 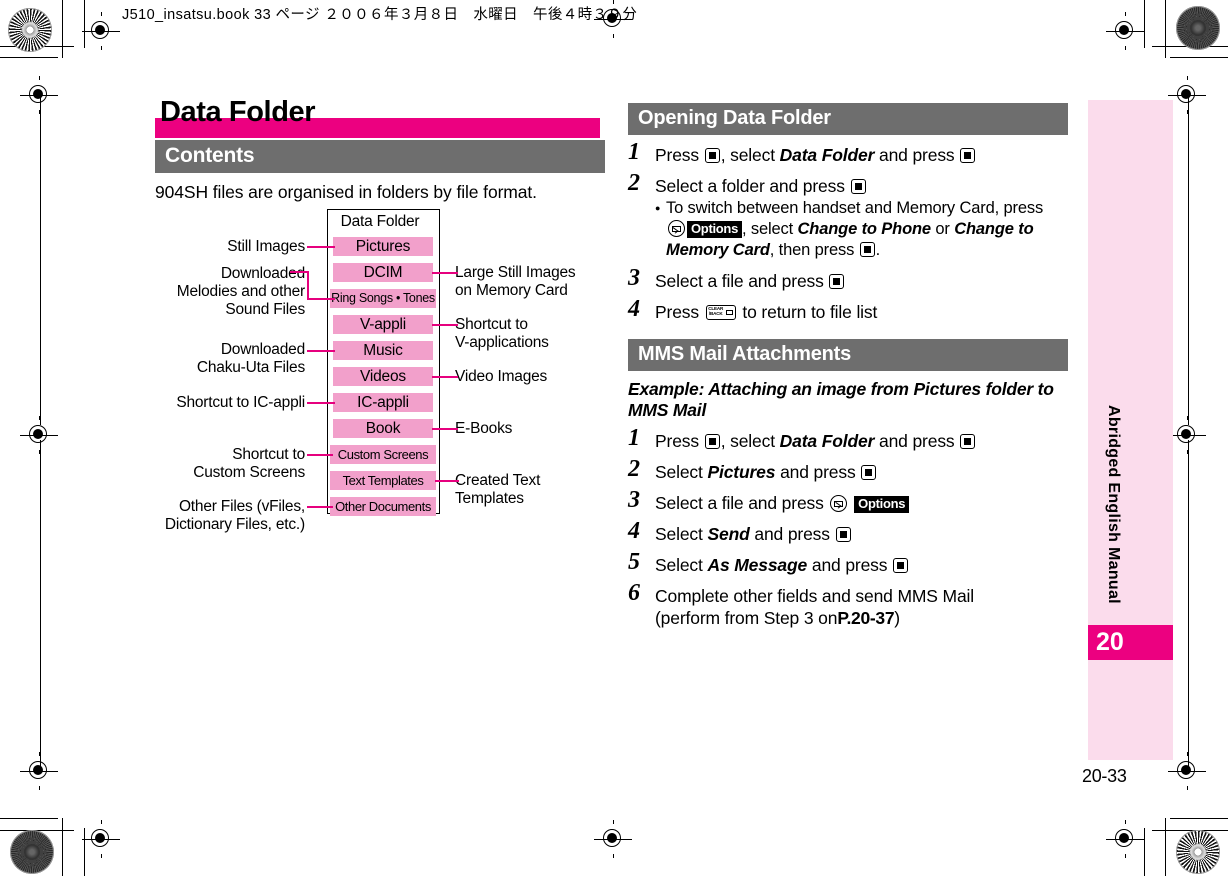 What do you see at coordinates (897, 618) in the screenshot?
I see `step-text-c: )` at bounding box center [897, 618].